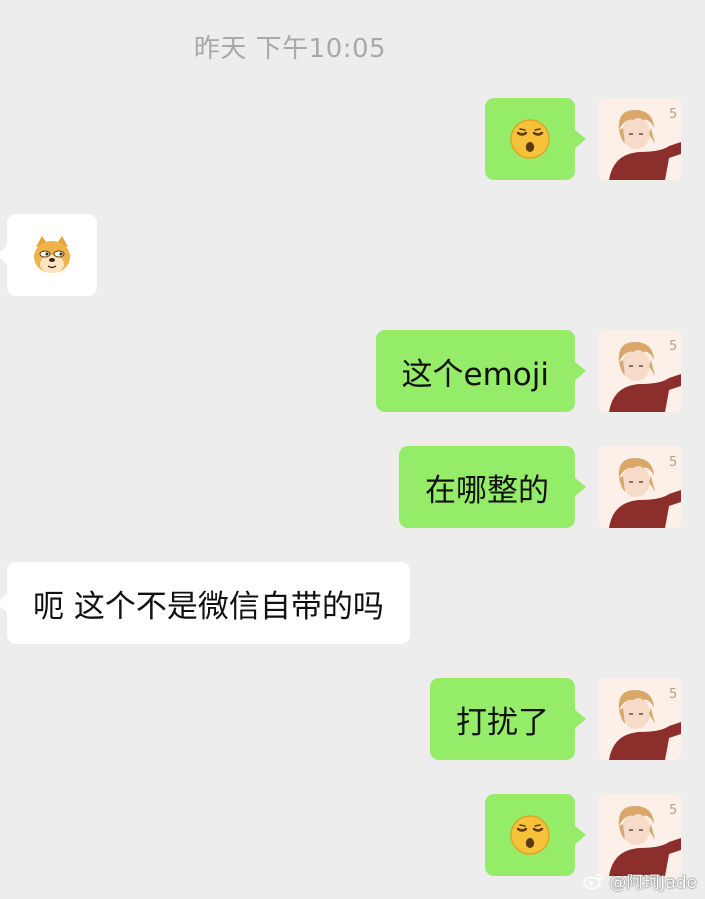  I want to click on message-bubble-outgoing: 在哪整的, so click(492, 487).